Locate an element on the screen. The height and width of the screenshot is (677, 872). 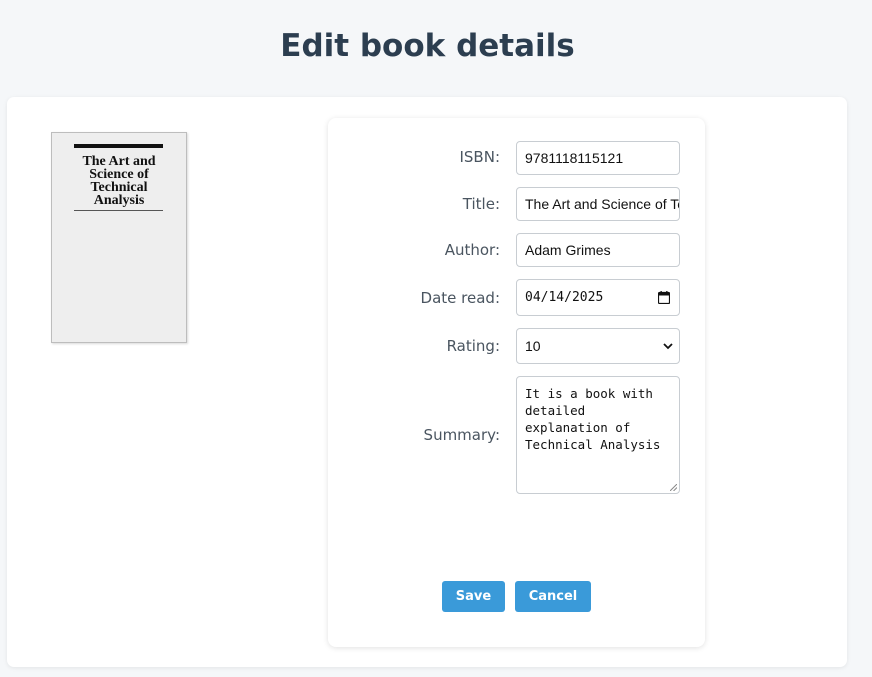
cover-rule is located at coordinates (118, 210).